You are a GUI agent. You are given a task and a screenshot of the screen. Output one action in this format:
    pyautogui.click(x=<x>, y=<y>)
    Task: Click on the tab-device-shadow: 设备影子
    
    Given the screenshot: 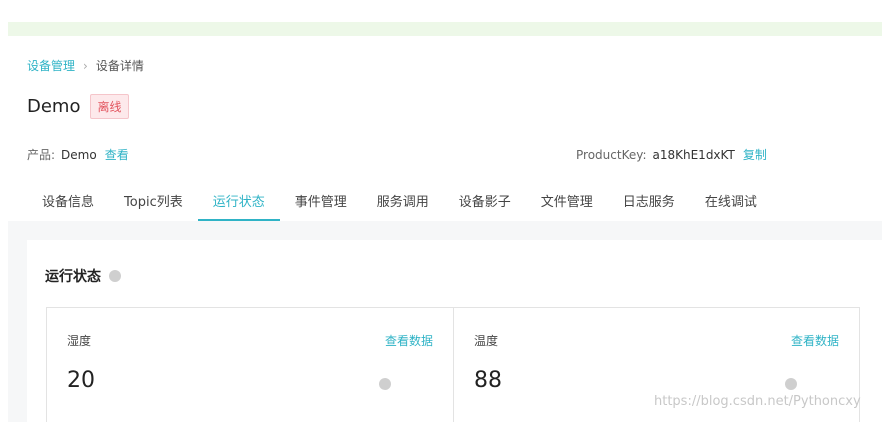 What is the action you would take?
    pyautogui.click(x=485, y=202)
    